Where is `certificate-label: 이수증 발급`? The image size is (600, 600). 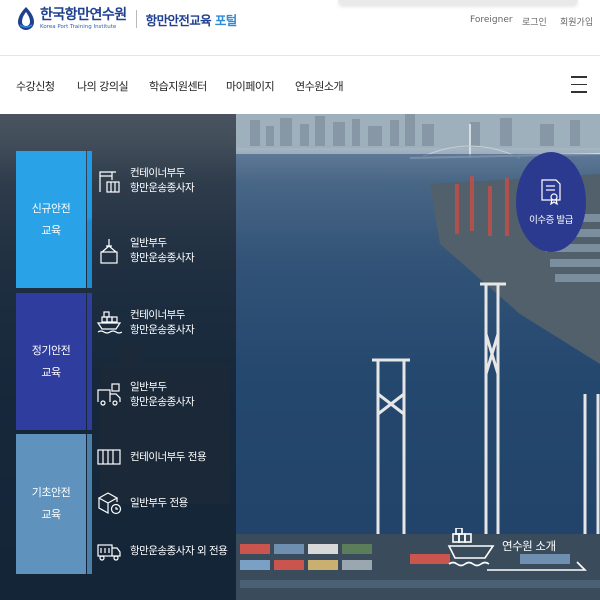 certificate-label: 이수증 발급 is located at coordinates (551, 220).